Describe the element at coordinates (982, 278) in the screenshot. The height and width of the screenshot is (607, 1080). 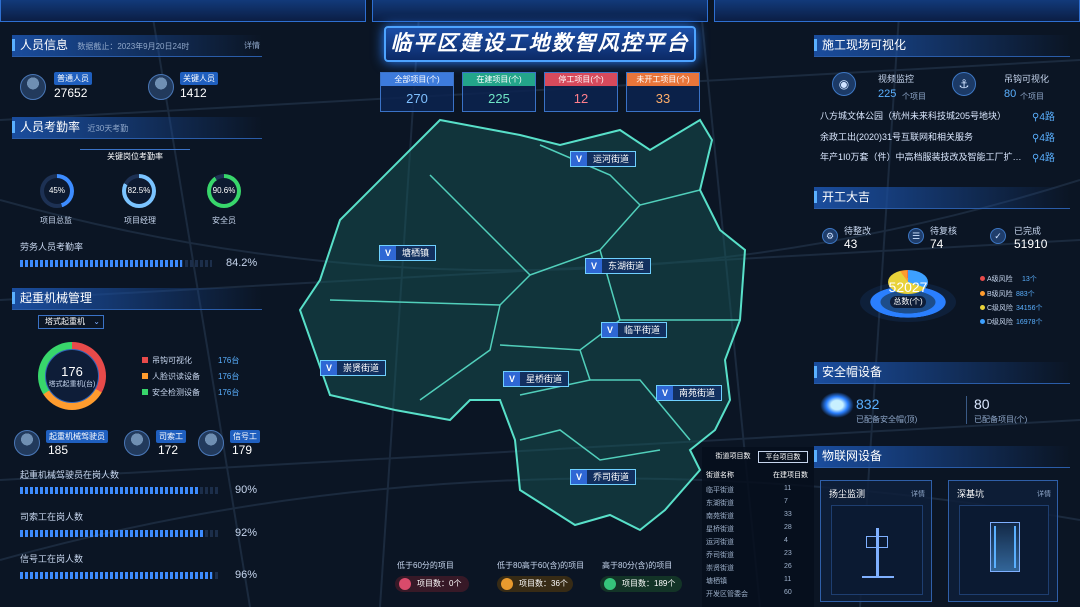
I see `risk-a-swatch` at that location.